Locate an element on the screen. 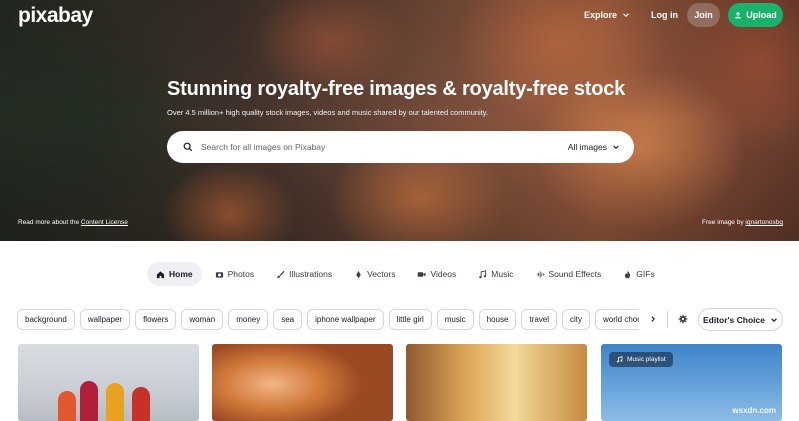 The width and height of the screenshot is (799, 421). home-icon is located at coordinates (160, 274).